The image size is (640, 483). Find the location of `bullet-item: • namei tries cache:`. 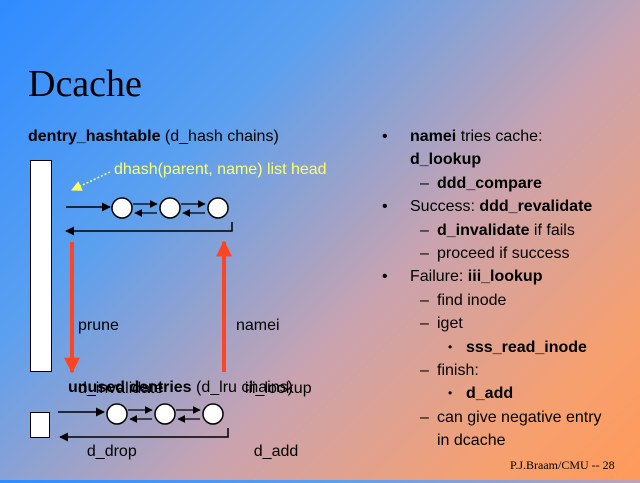

bullet-item: • namei tries cache: is located at coordinates (507, 136).